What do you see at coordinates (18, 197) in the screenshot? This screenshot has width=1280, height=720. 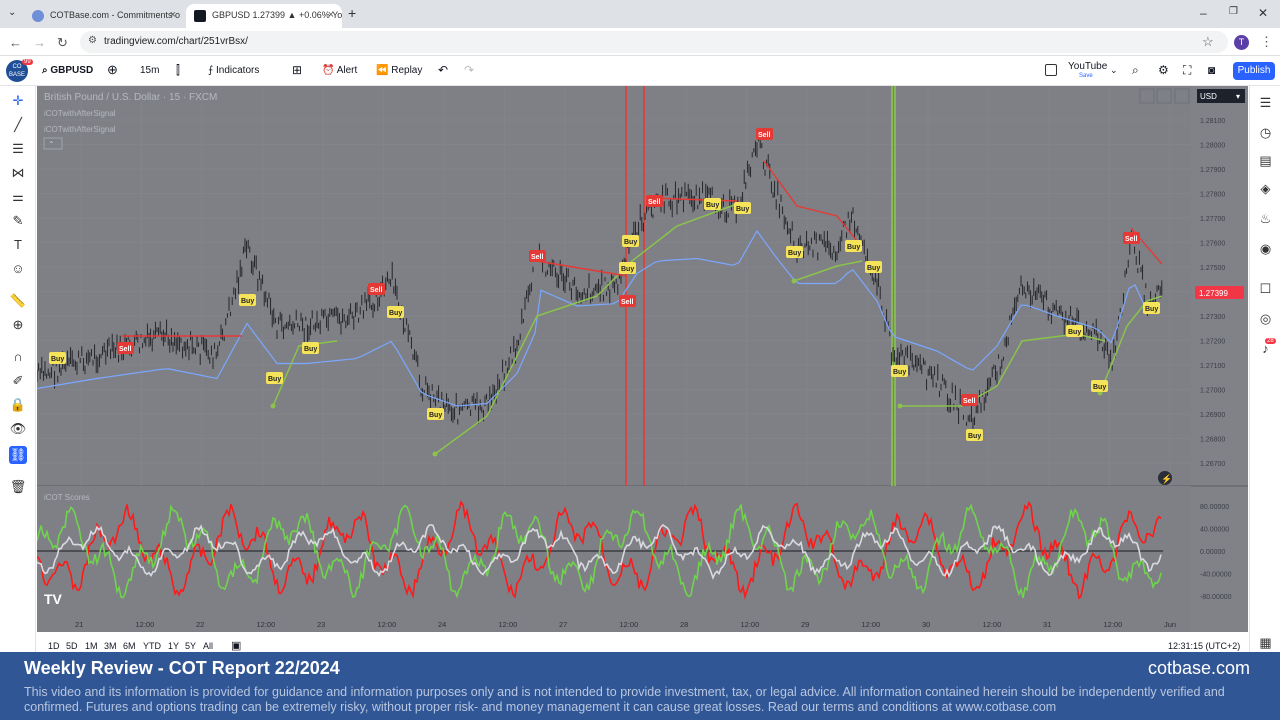 I see `prediction-icon: ⚌` at bounding box center [18, 197].